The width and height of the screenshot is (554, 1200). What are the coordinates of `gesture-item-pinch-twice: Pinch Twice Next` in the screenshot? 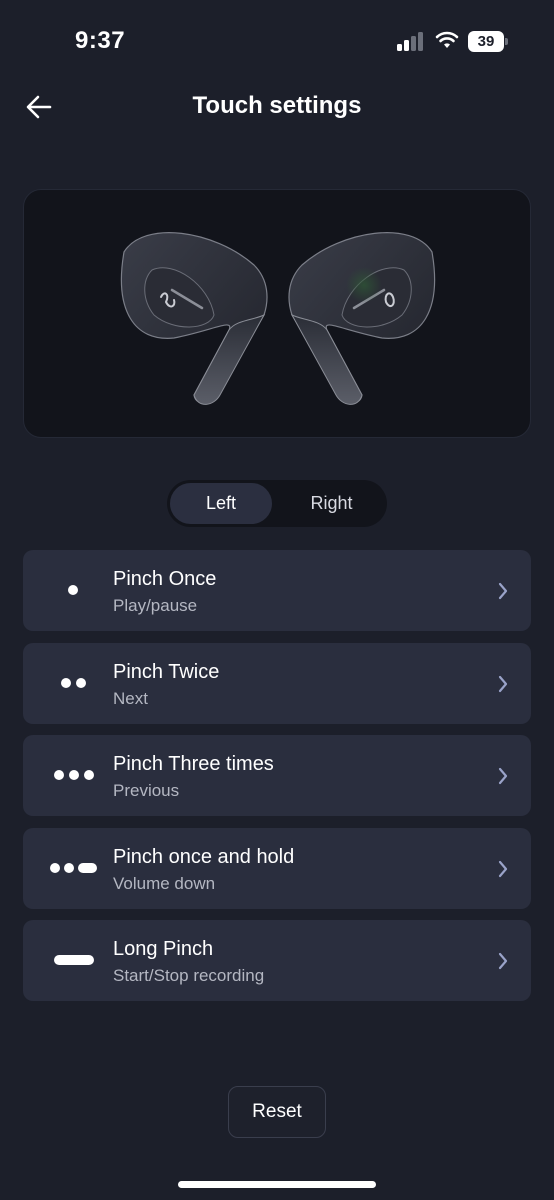 It's located at (277, 683).